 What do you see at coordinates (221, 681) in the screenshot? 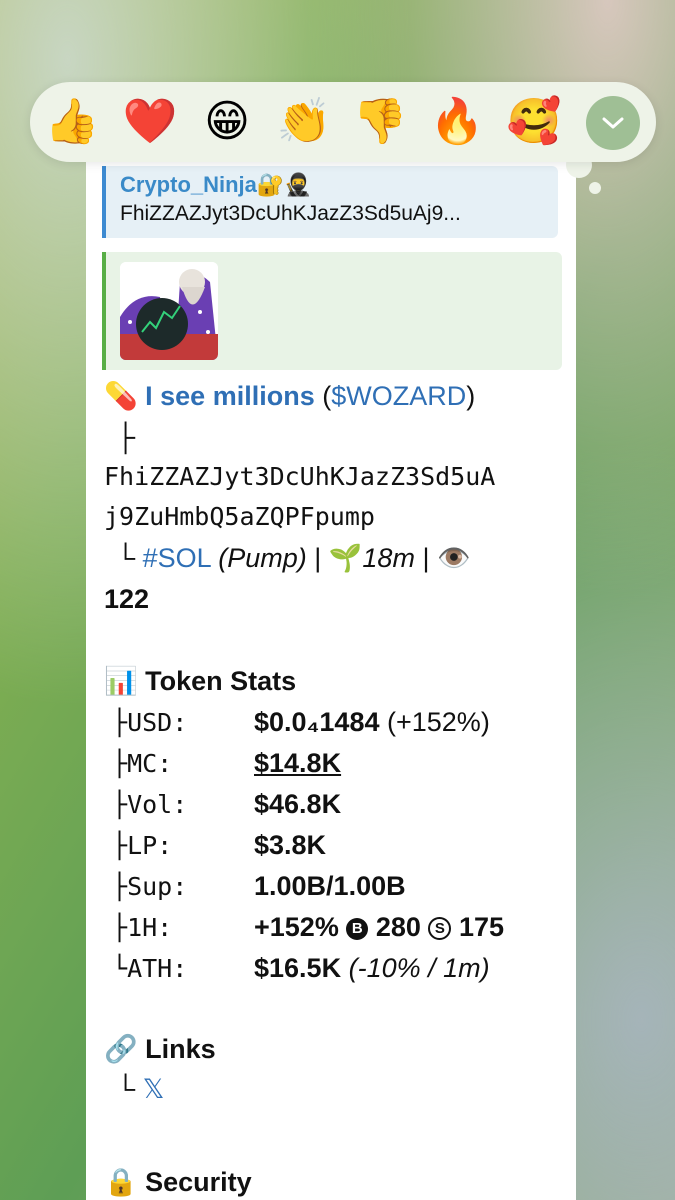
I see `token-stats-title: Token Stats` at bounding box center [221, 681].